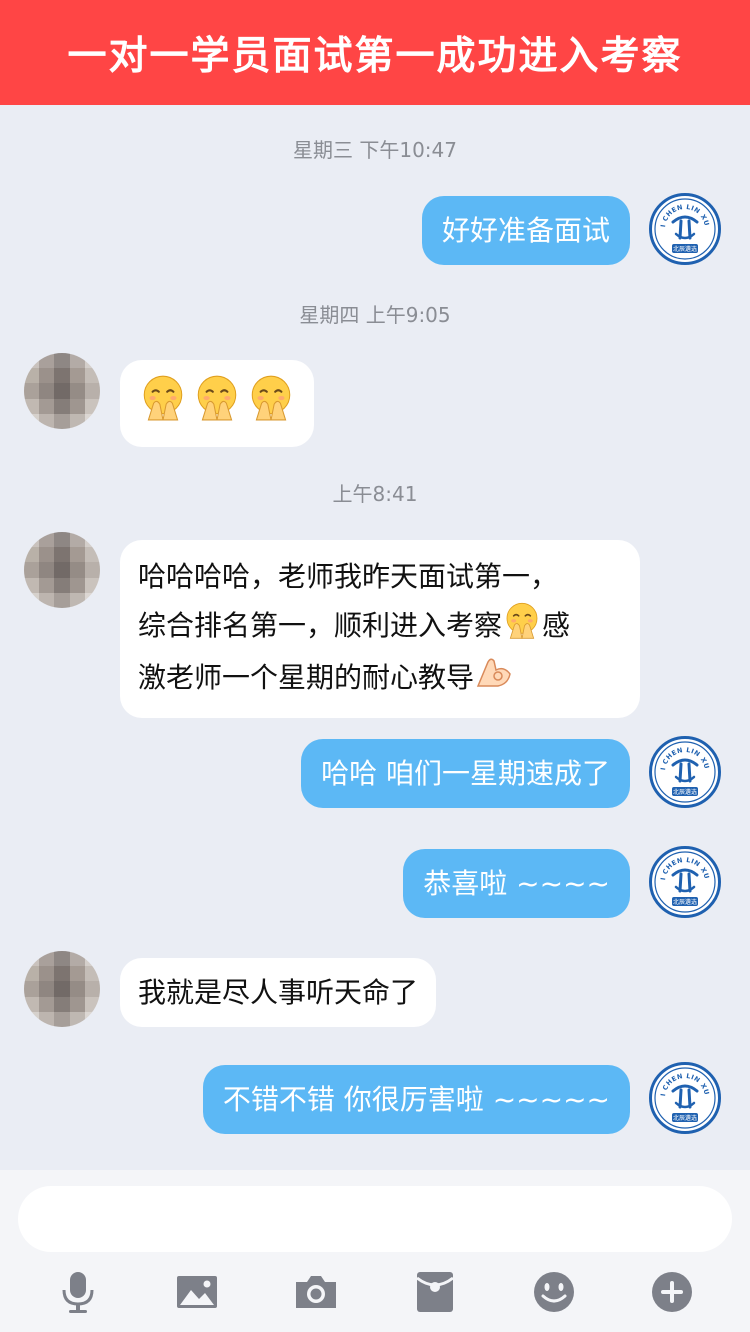  What do you see at coordinates (516, 883) in the screenshot?
I see `outgoing-message-bubble: 恭喜啦 ~~~~` at bounding box center [516, 883].